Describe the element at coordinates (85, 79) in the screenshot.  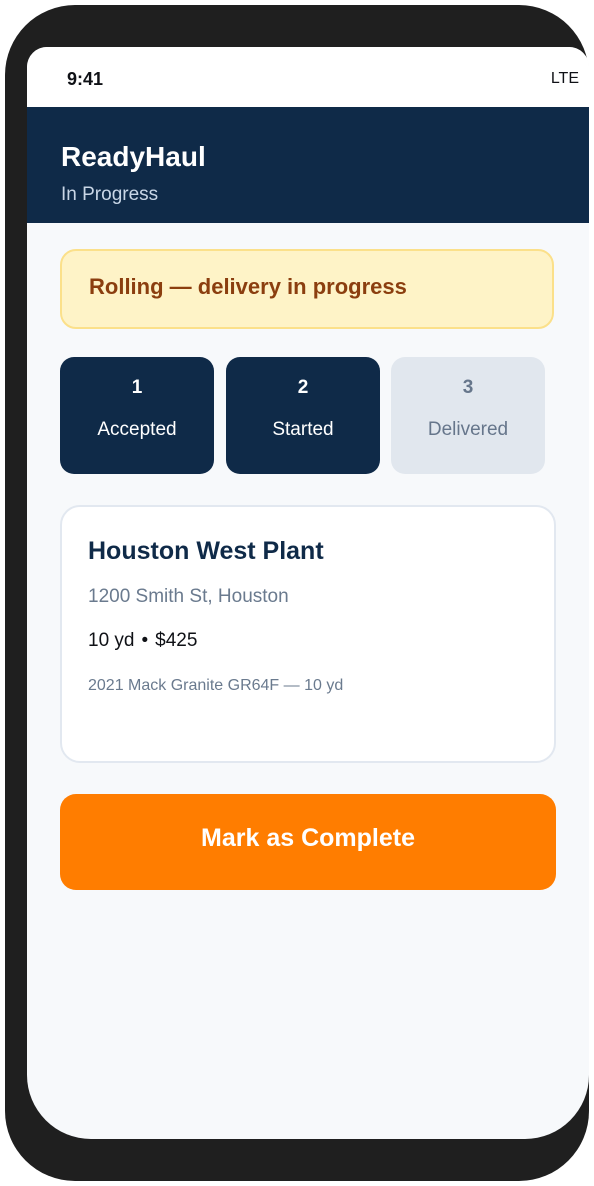
I see `status-time: 9:41` at that location.